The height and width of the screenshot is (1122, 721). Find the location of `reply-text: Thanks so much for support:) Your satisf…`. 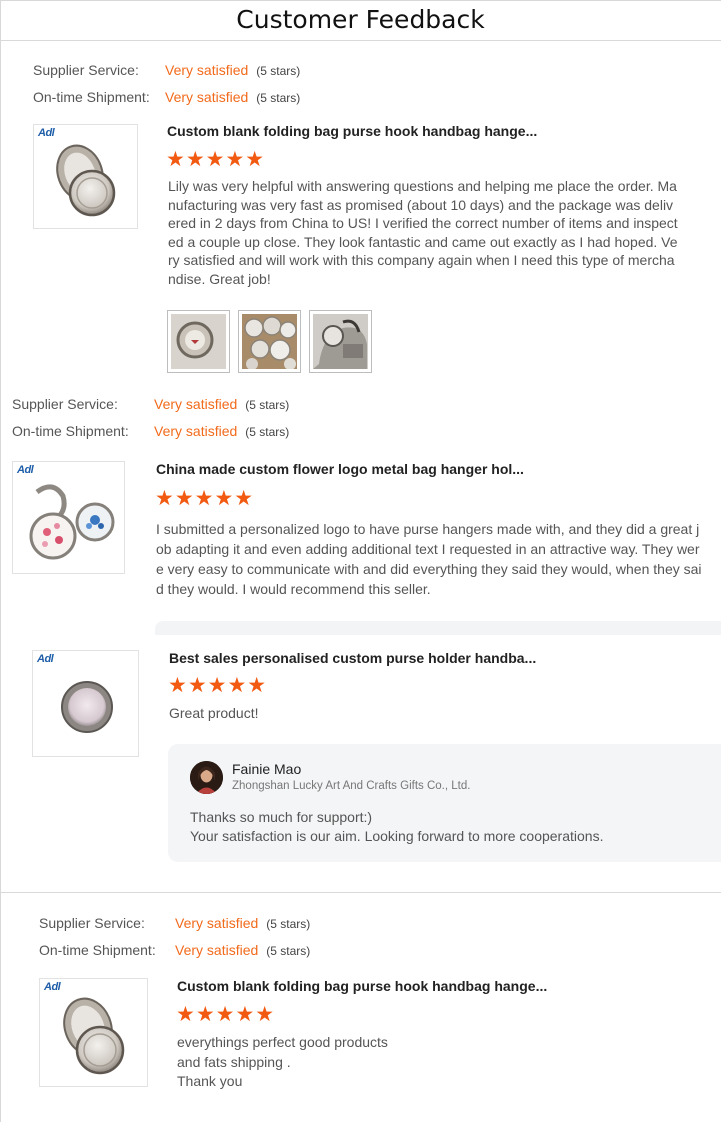

reply-text: Thanks so much for support:) Your satisf… is located at coordinates (396, 827).